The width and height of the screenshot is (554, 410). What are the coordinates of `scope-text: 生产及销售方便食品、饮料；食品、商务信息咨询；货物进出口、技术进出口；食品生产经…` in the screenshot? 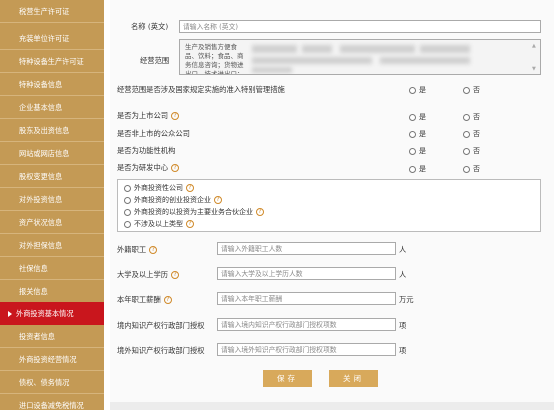 It's located at (214, 59).